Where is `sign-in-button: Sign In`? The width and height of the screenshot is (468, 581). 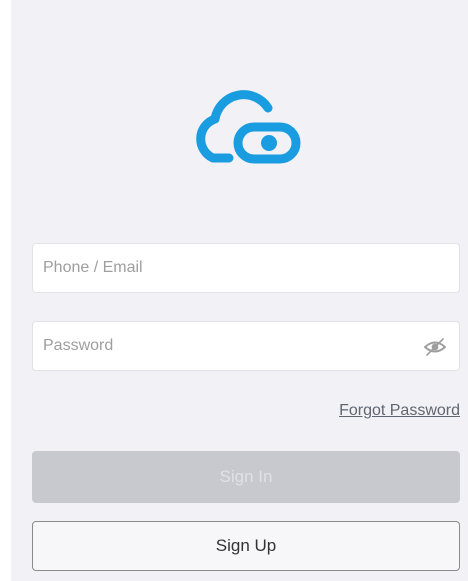
sign-in-button: Sign In is located at coordinates (246, 477).